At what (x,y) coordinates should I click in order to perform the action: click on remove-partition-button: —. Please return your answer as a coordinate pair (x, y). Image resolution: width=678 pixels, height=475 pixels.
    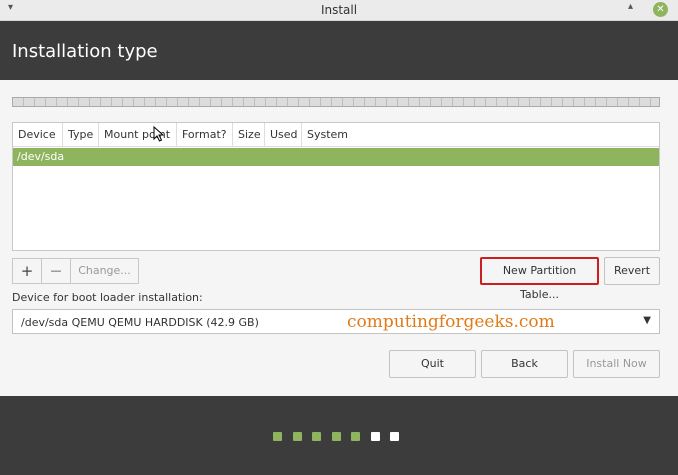
    Looking at the image, I should click on (56, 271).